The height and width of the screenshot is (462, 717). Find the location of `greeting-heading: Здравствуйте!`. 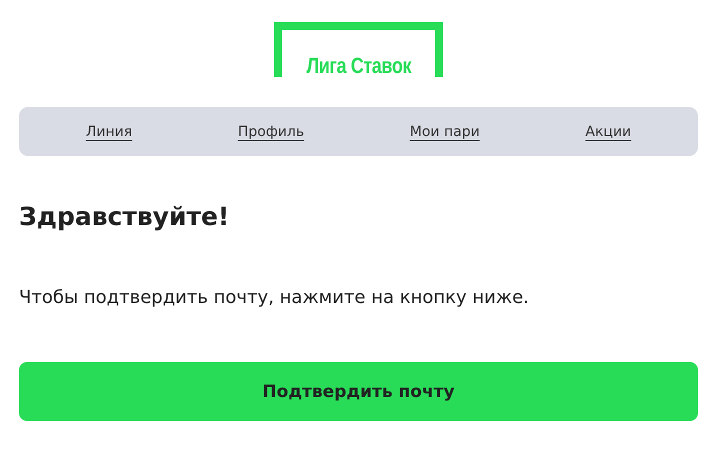

greeting-heading: Здравствуйте! is located at coordinates (124, 216).